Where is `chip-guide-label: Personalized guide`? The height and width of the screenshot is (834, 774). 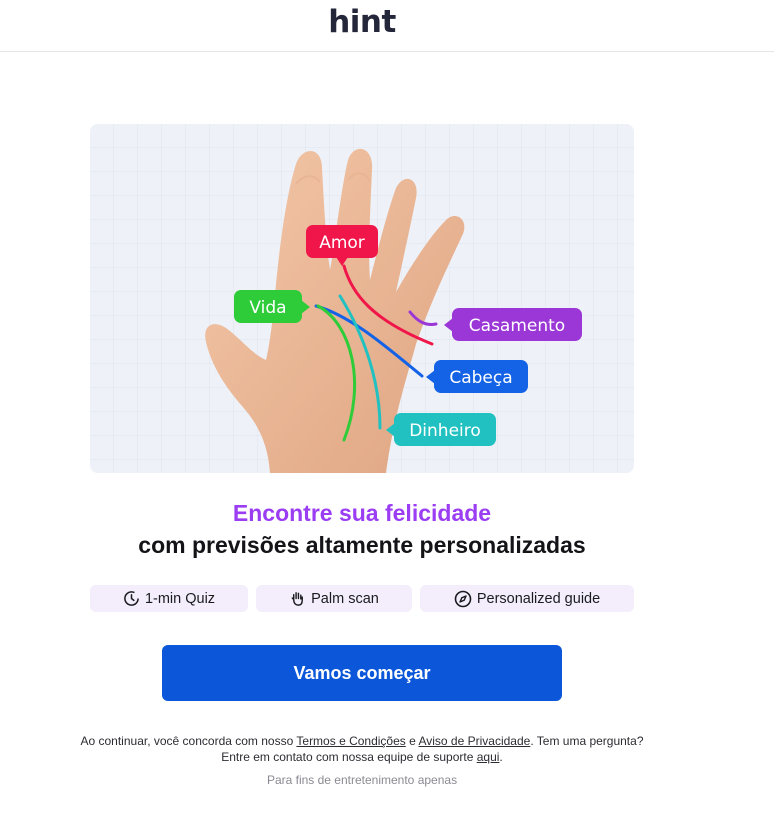 chip-guide-label: Personalized guide is located at coordinates (538, 598).